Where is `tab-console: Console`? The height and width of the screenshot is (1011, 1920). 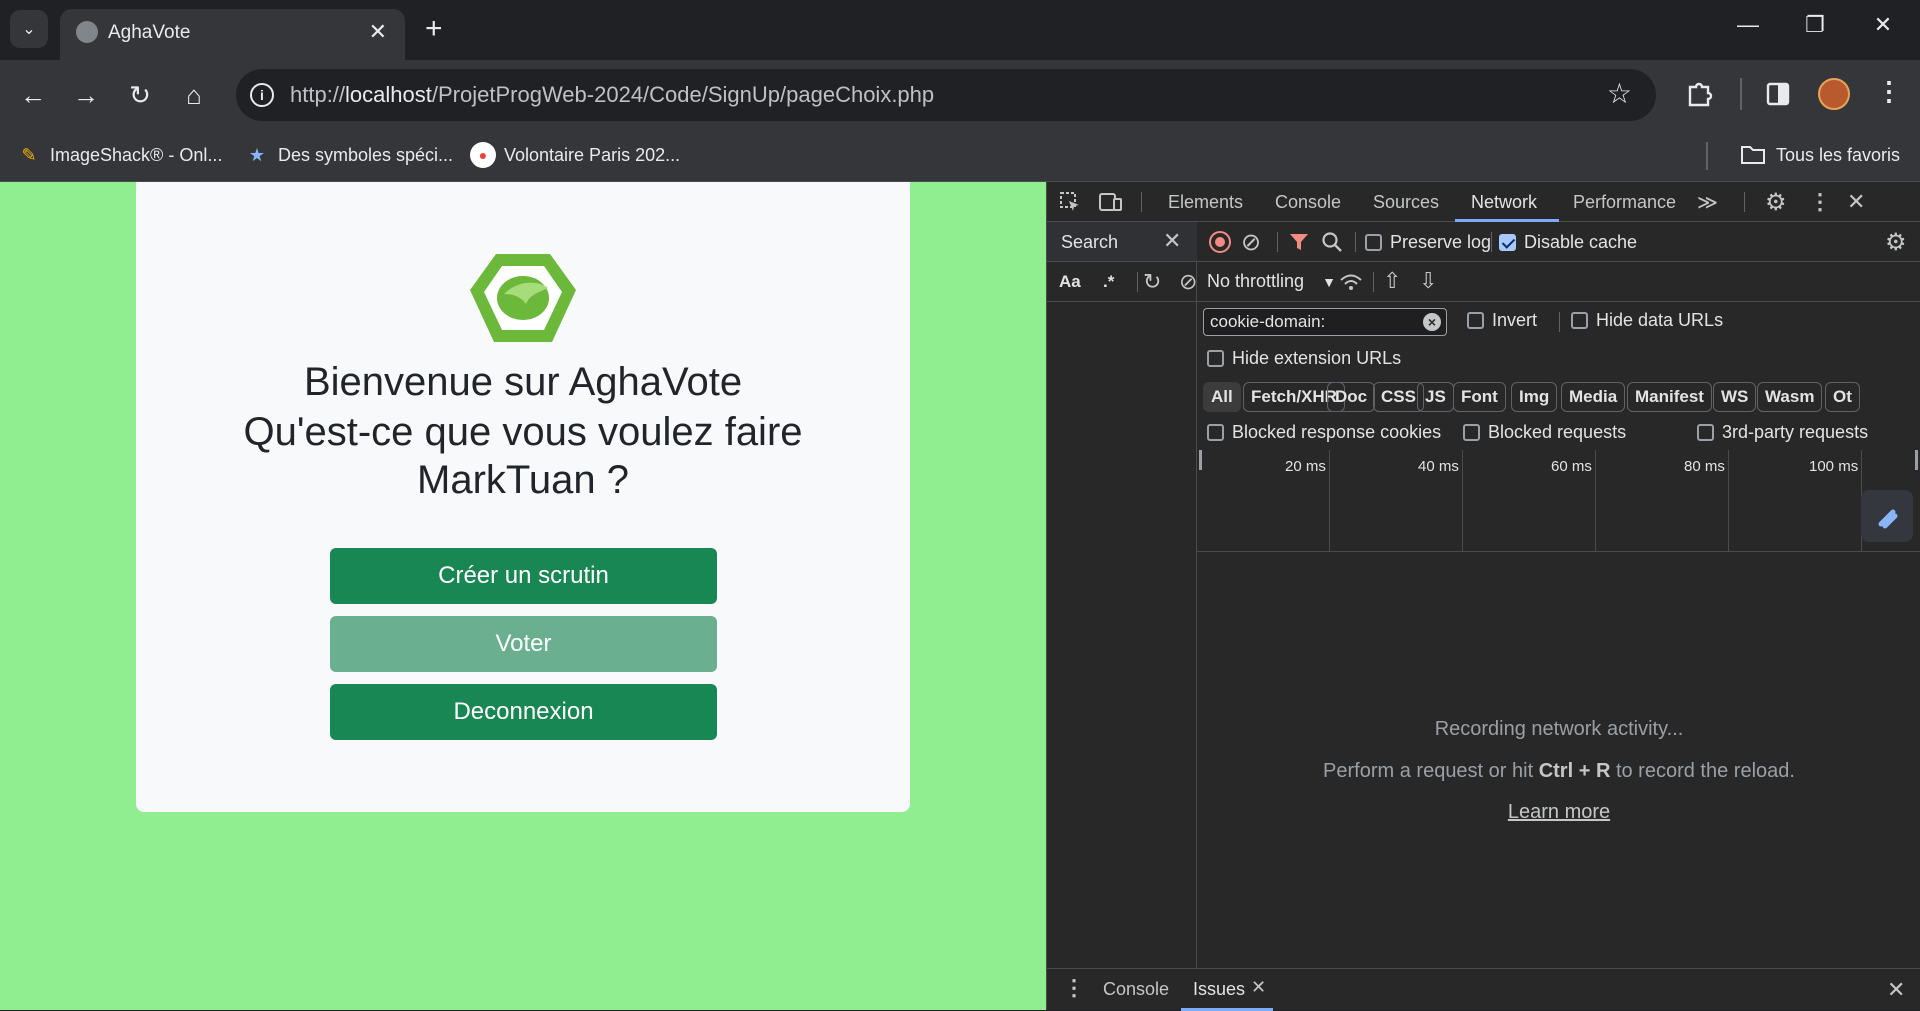
tab-console: Console is located at coordinates (1308, 202).